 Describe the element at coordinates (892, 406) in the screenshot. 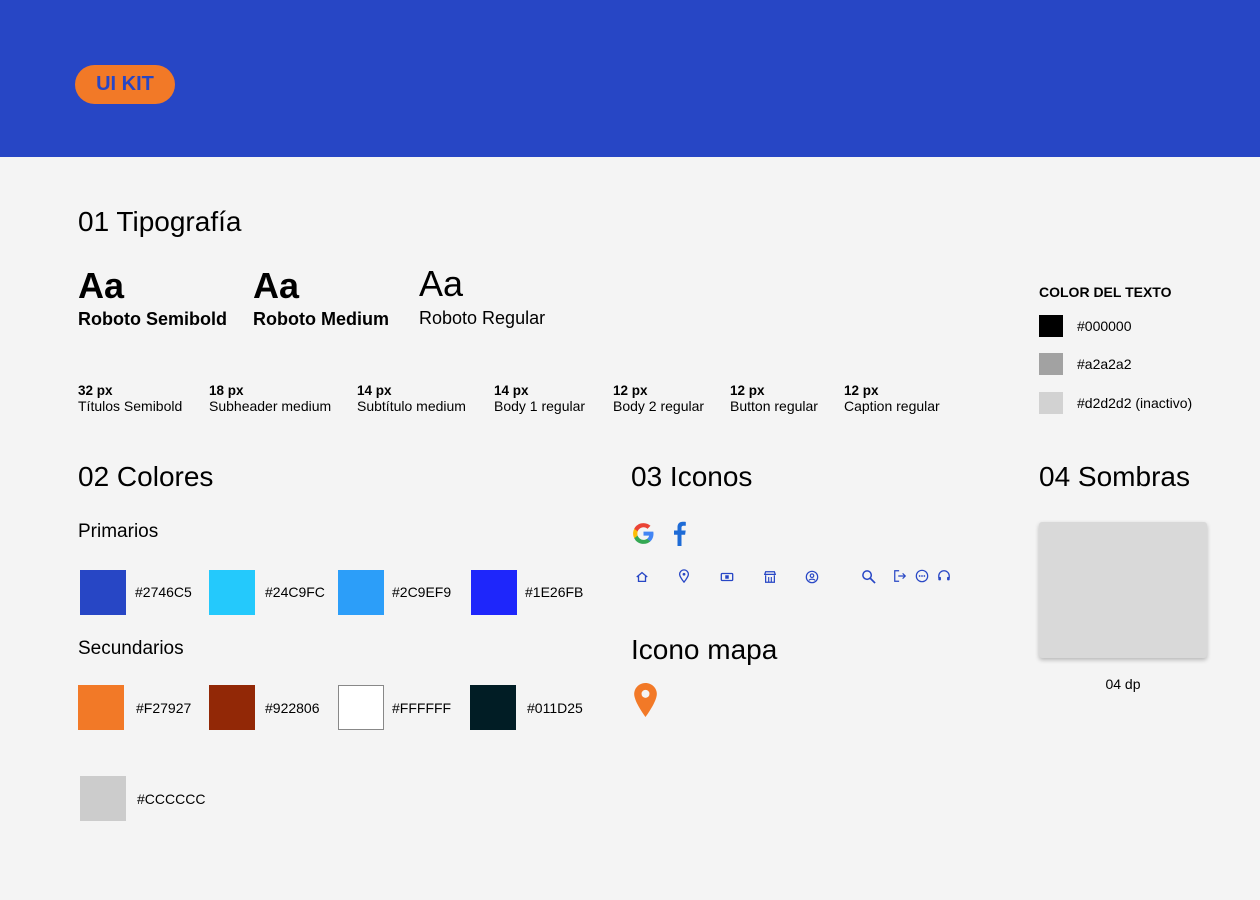

I see `type-spec-name: Caption regular` at that location.